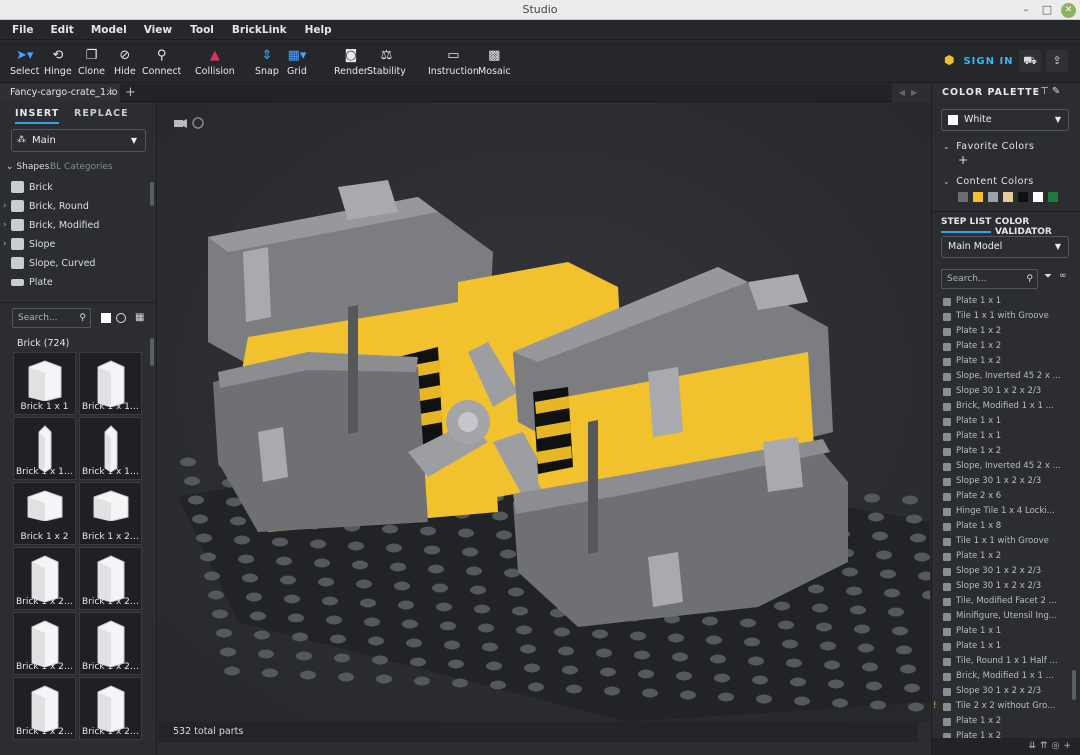 The height and width of the screenshot is (755, 1080). What do you see at coordinates (1002, 526) in the screenshot?
I see `step-list-item: Plate 1 x 8` at bounding box center [1002, 526].